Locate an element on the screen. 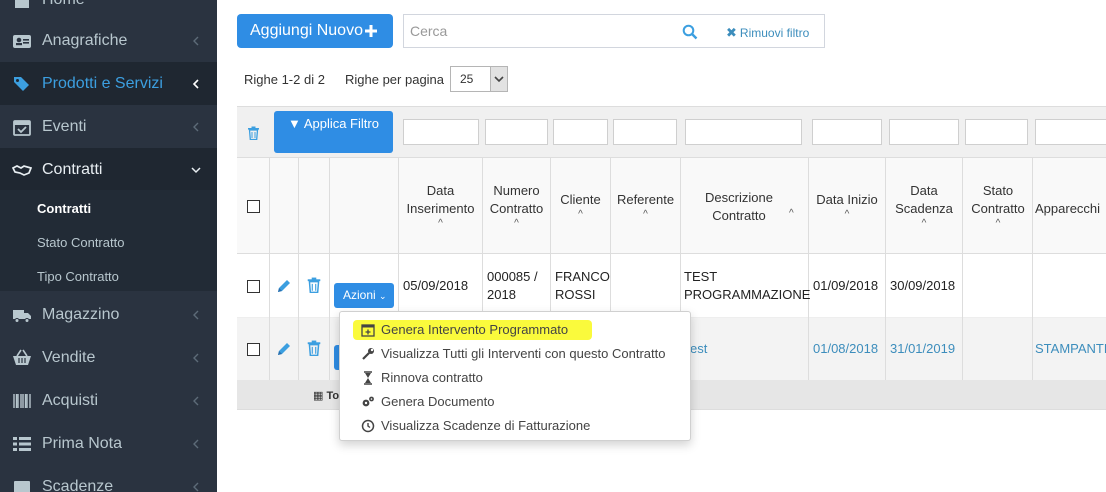 The height and width of the screenshot is (492, 1106). sidebar-item-label: Anagrafiche is located at coordinates (85, 40).